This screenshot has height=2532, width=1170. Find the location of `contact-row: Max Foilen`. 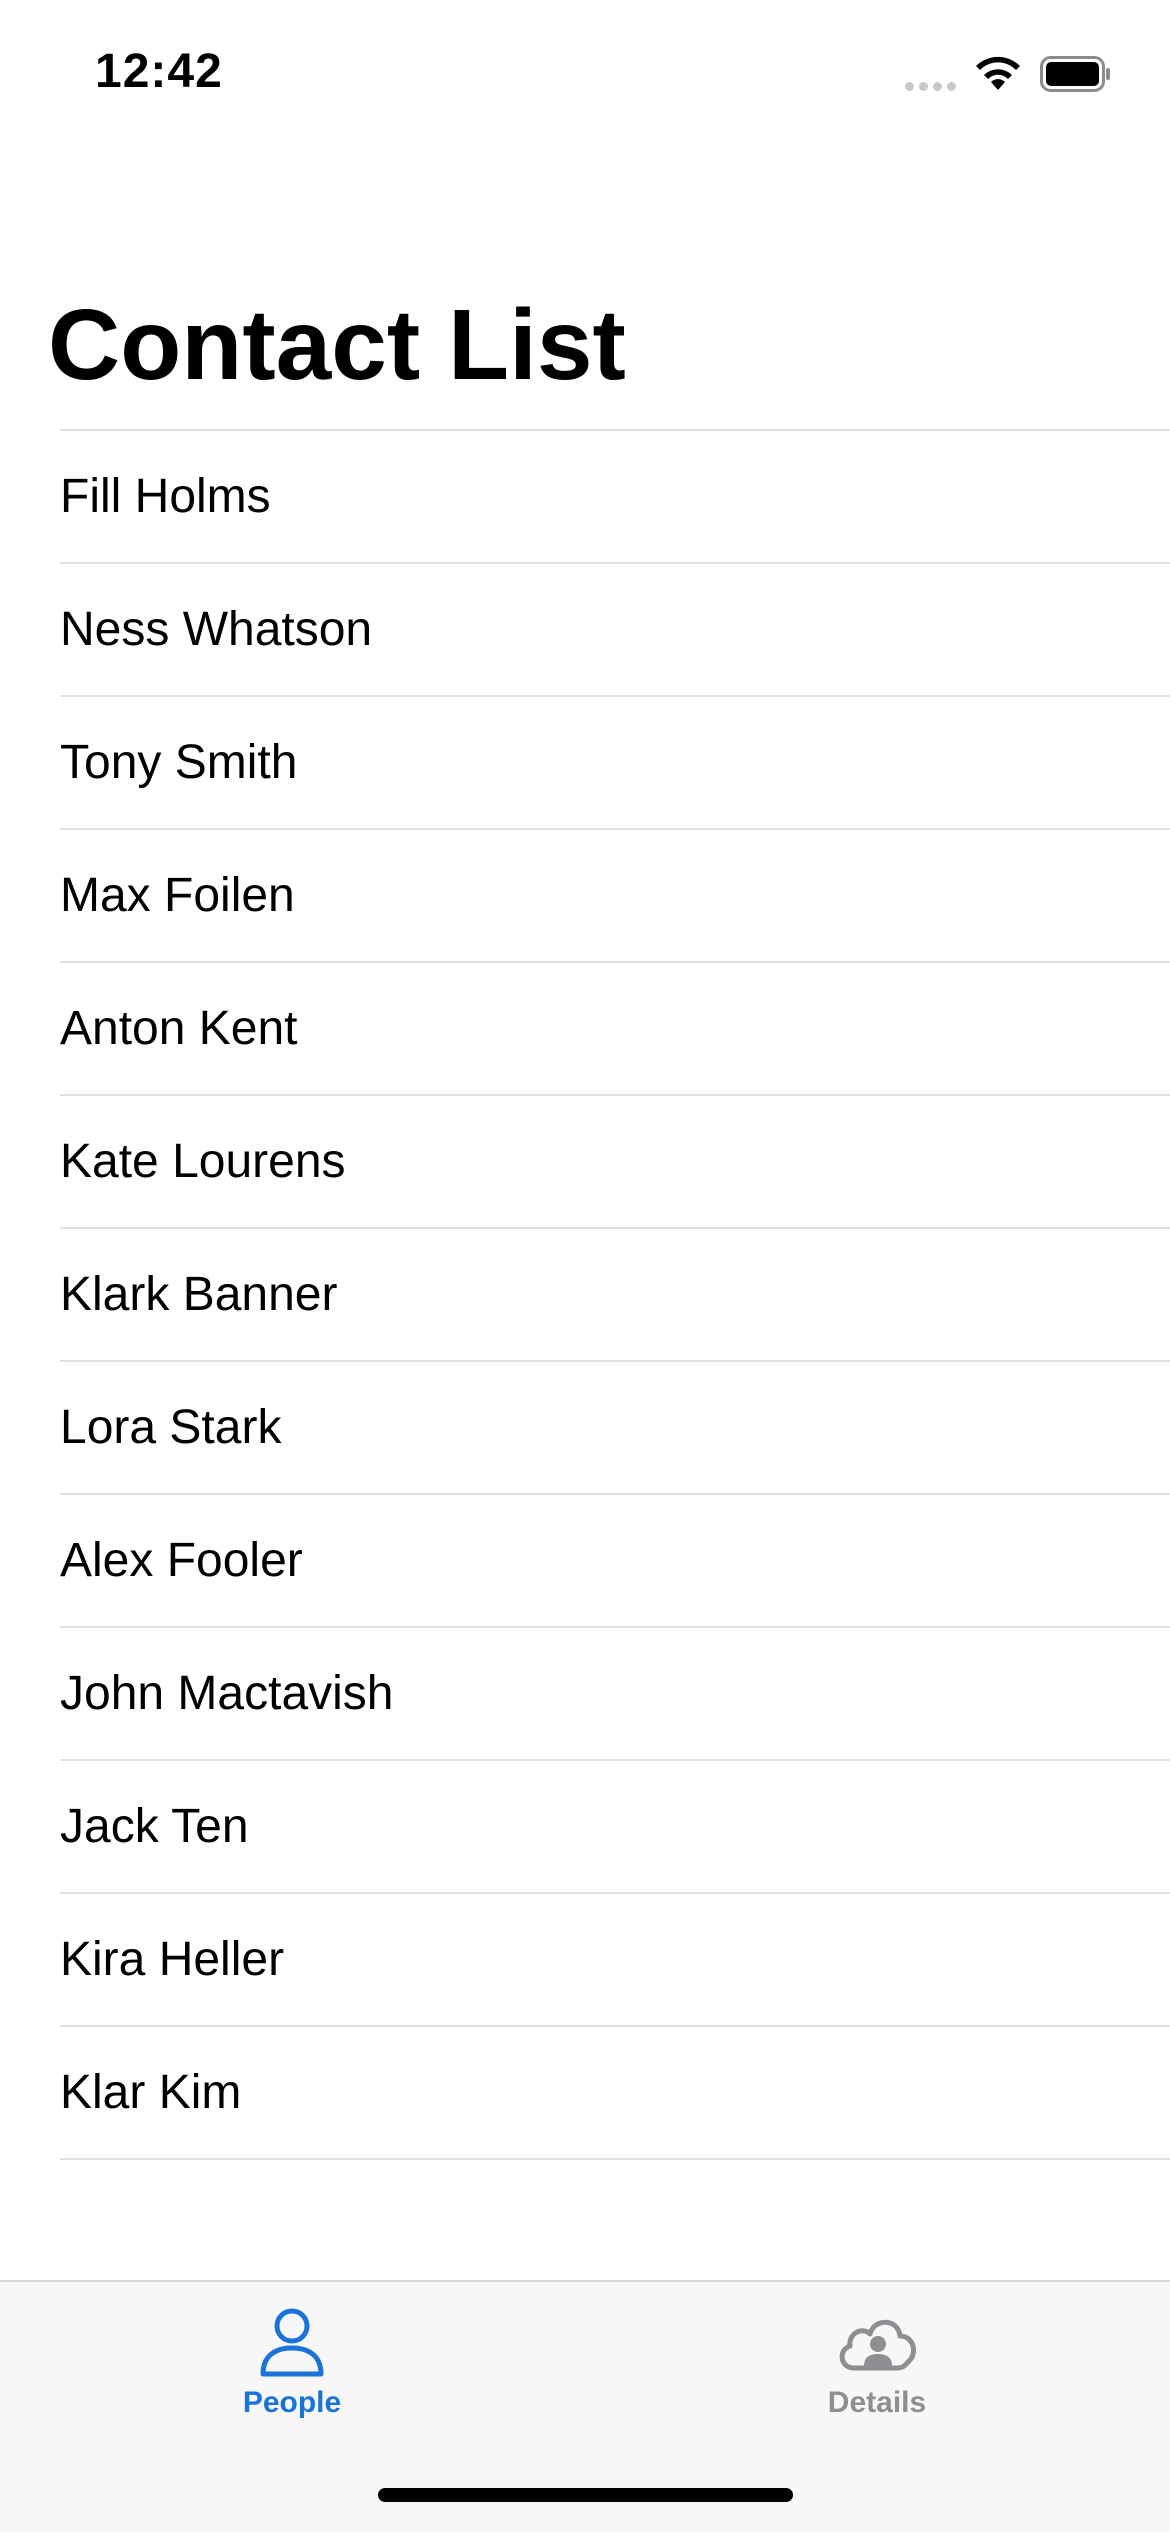

contact-row: Max Foilen is located at coordinates (615, 896).